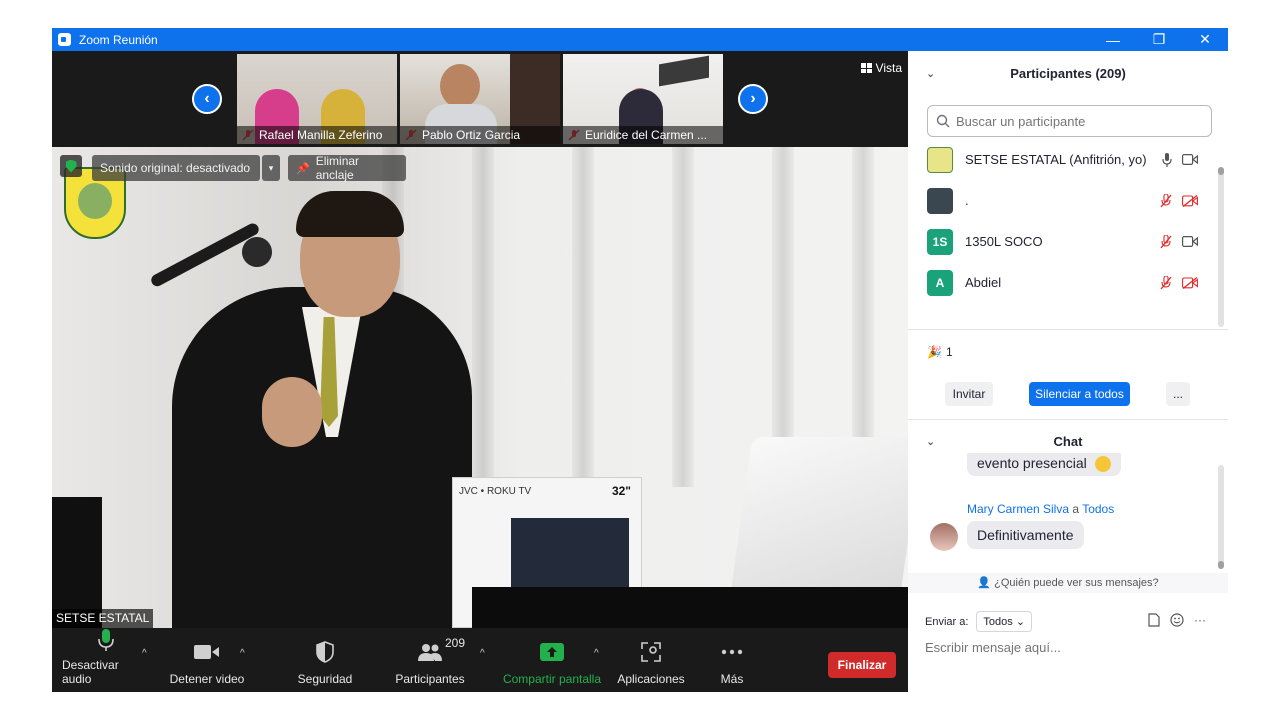 Image resolution: width=1280 pixels, height=720 pixels. I want to click on chat-message-text: evento presencial, so click(1032, 463).